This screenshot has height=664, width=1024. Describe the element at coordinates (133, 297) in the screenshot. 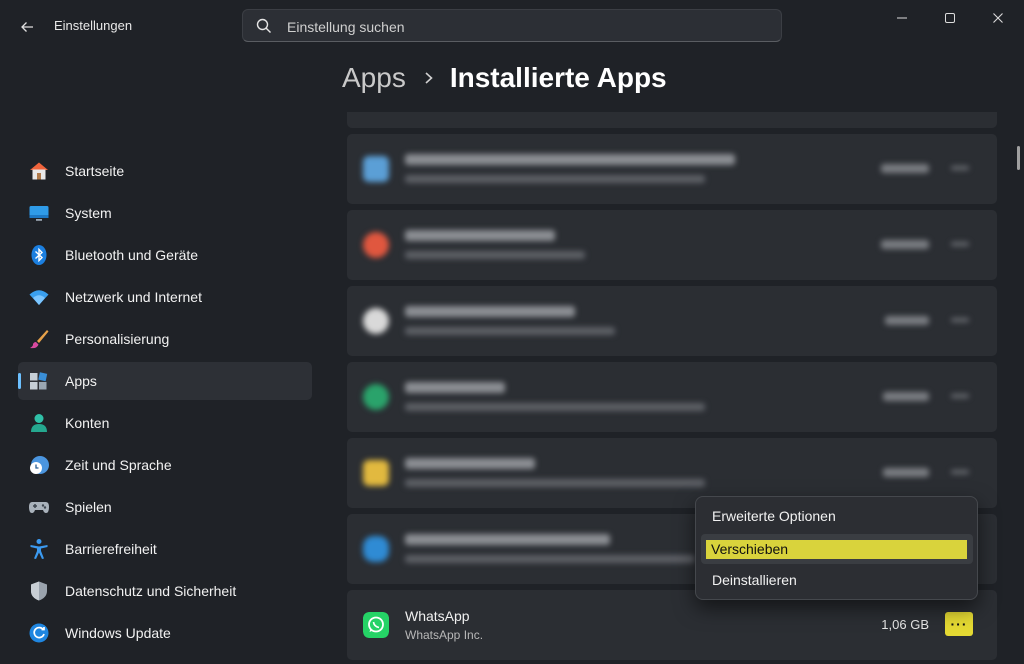

I see `sidebar-item-label: Netzwerk und Internet` at that location.